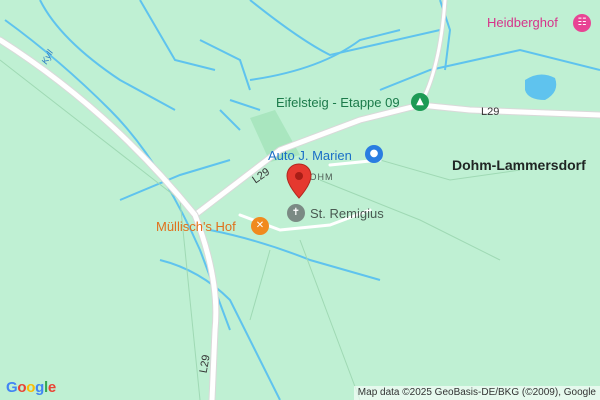  What do you see at coordinates (490, 112) in the screenshot?
I see `road-label-l29-east: L29` at bounding box center [490, 112].